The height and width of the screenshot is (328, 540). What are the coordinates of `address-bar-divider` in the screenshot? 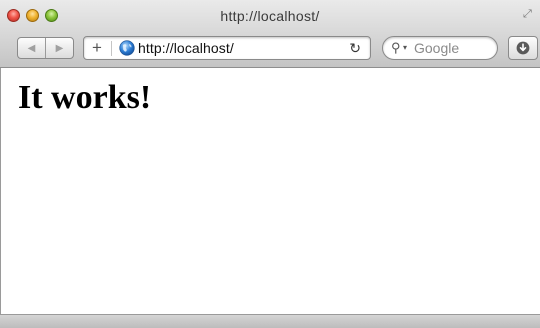 It's located at (111, 48).